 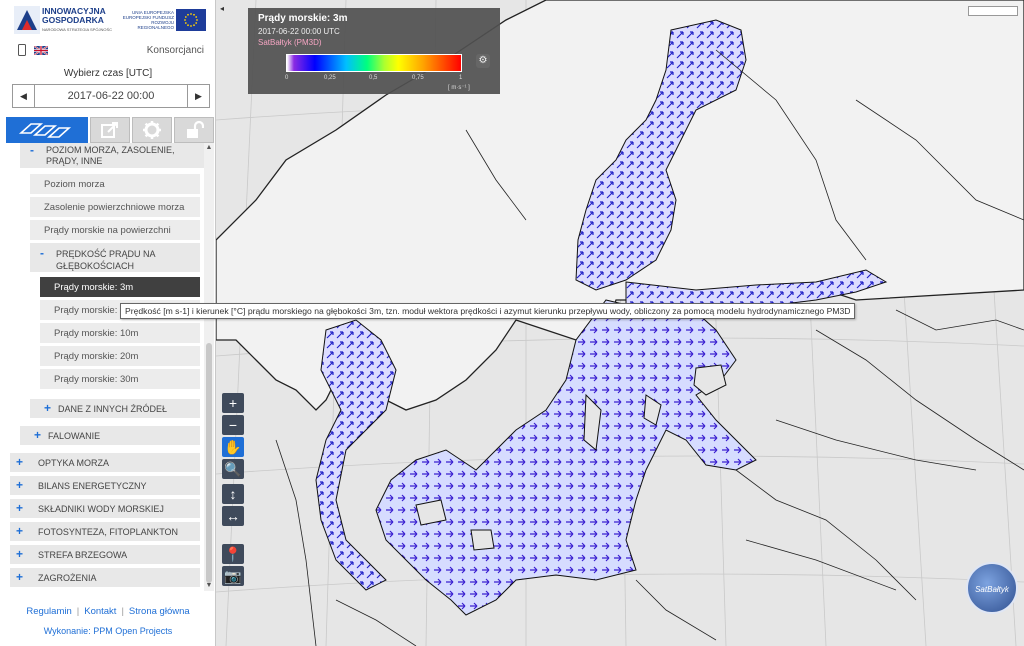 What do you see at coordinates (106, 260) in the screenshot?
I see `group-label: PRĘDKOŚĆ PRĄDU NA GŁĘBOKOŚCIACH` at bounding box center [106, 260].